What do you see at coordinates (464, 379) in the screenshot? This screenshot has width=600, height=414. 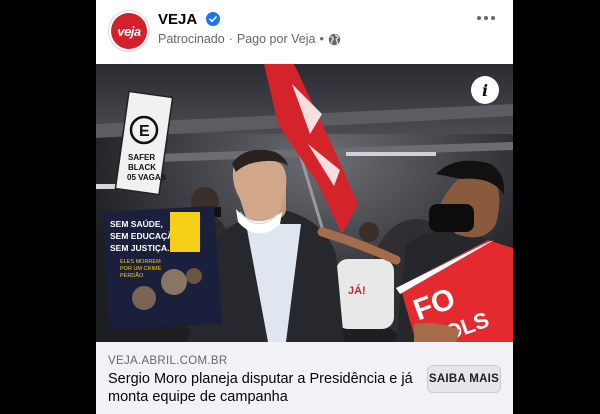 I see `saiba-mais-button: SAIBA MAIS` at bounding box center [464, 379].